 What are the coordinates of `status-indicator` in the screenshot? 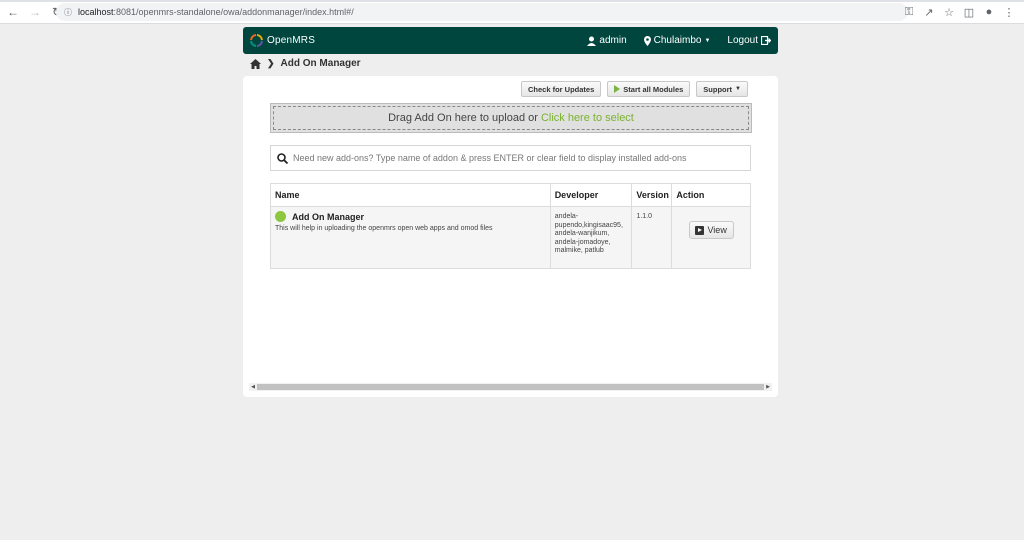 It's located at (280, 216).